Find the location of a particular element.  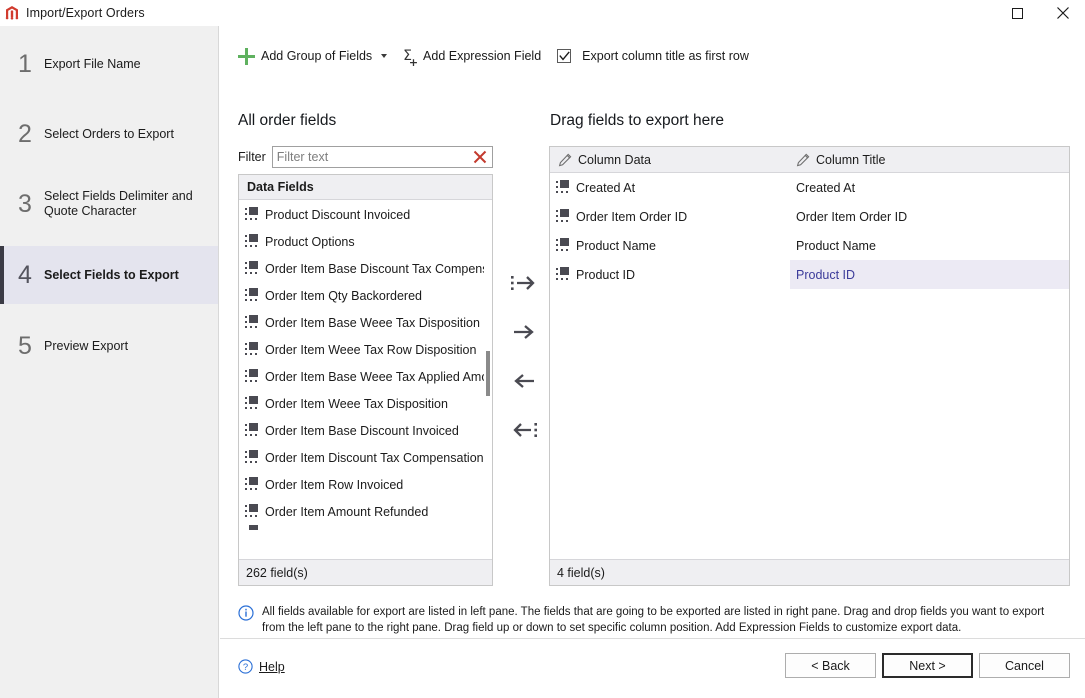

right-list-status: 4 field(s) is located at coordinates (809, 572).